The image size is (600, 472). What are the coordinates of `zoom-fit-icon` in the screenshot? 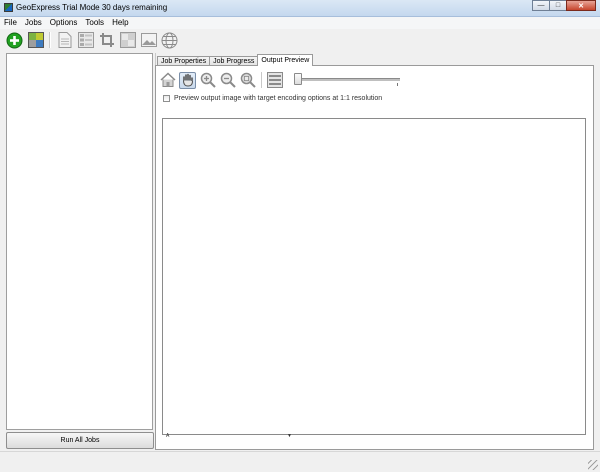 It's located at (248, 80).